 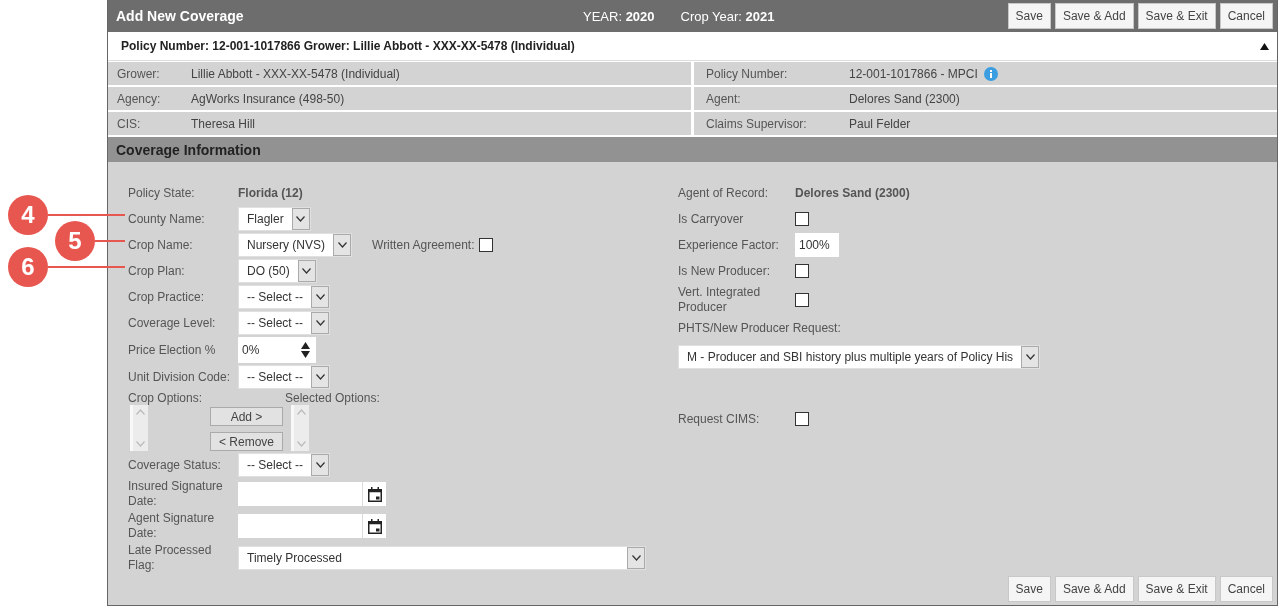 I want to click on field-label: County Name:, so click(x=167, y=219).